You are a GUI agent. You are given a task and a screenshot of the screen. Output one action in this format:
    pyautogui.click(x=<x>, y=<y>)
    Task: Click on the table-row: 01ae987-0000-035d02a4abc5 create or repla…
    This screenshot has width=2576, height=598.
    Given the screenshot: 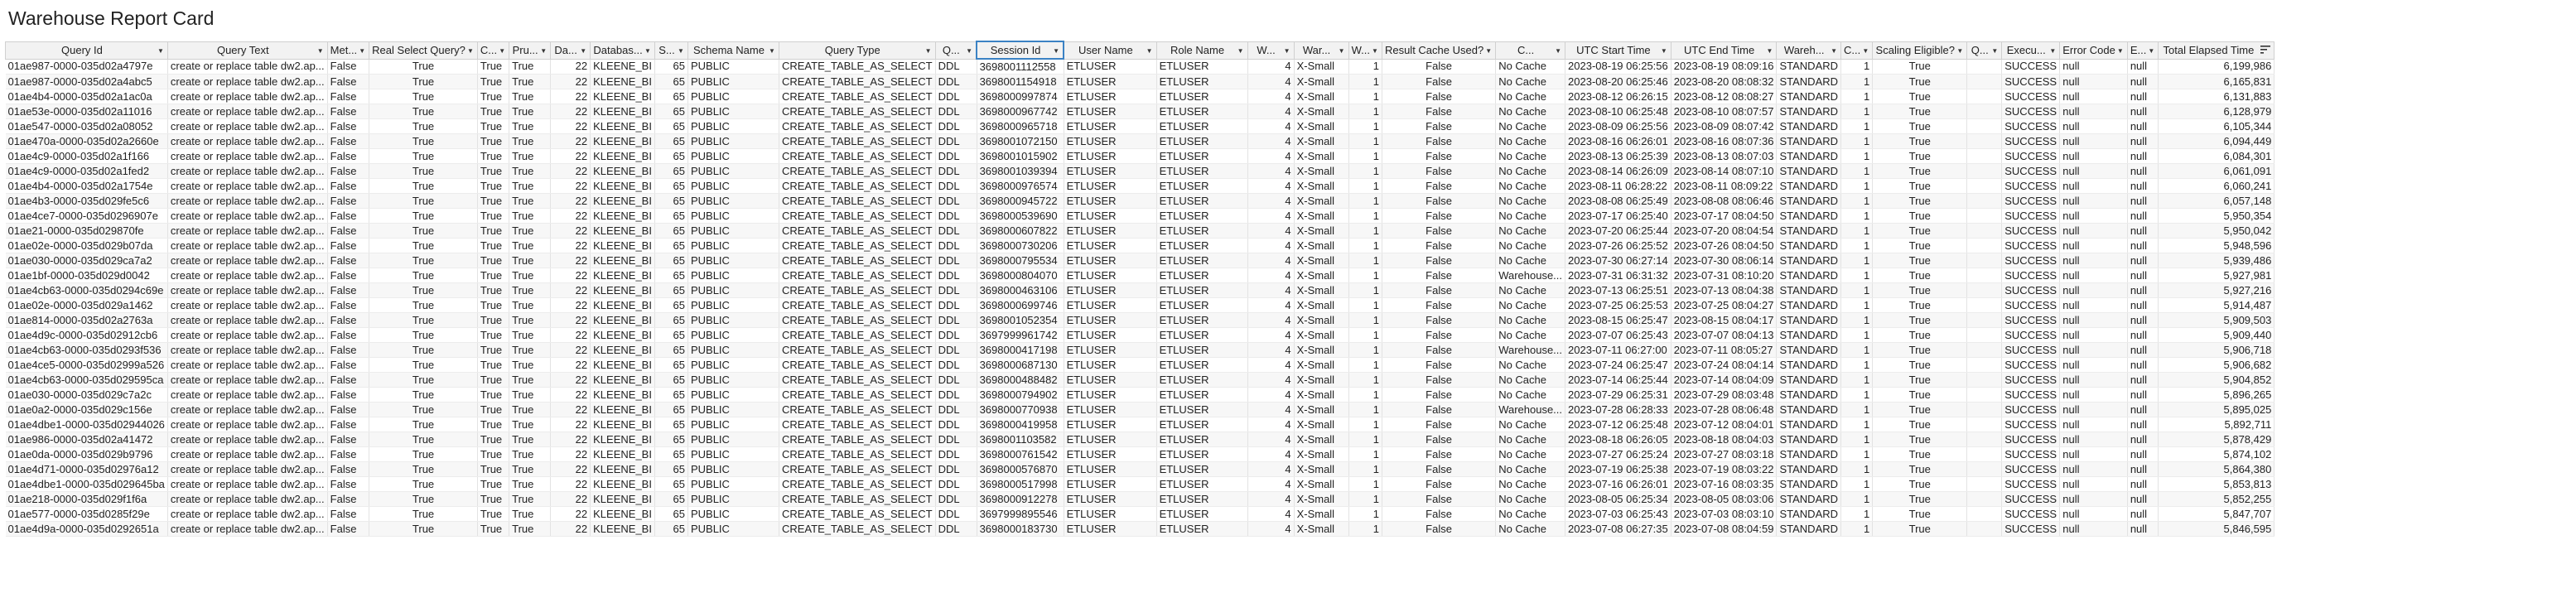 What is the action you would take?
    pyautogui.click(x=1140, y=81)
    